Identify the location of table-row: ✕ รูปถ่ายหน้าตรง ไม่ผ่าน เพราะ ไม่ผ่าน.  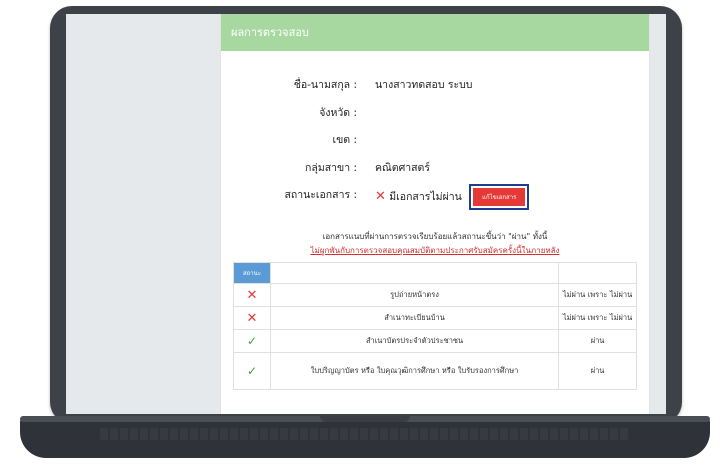
(435, 295).